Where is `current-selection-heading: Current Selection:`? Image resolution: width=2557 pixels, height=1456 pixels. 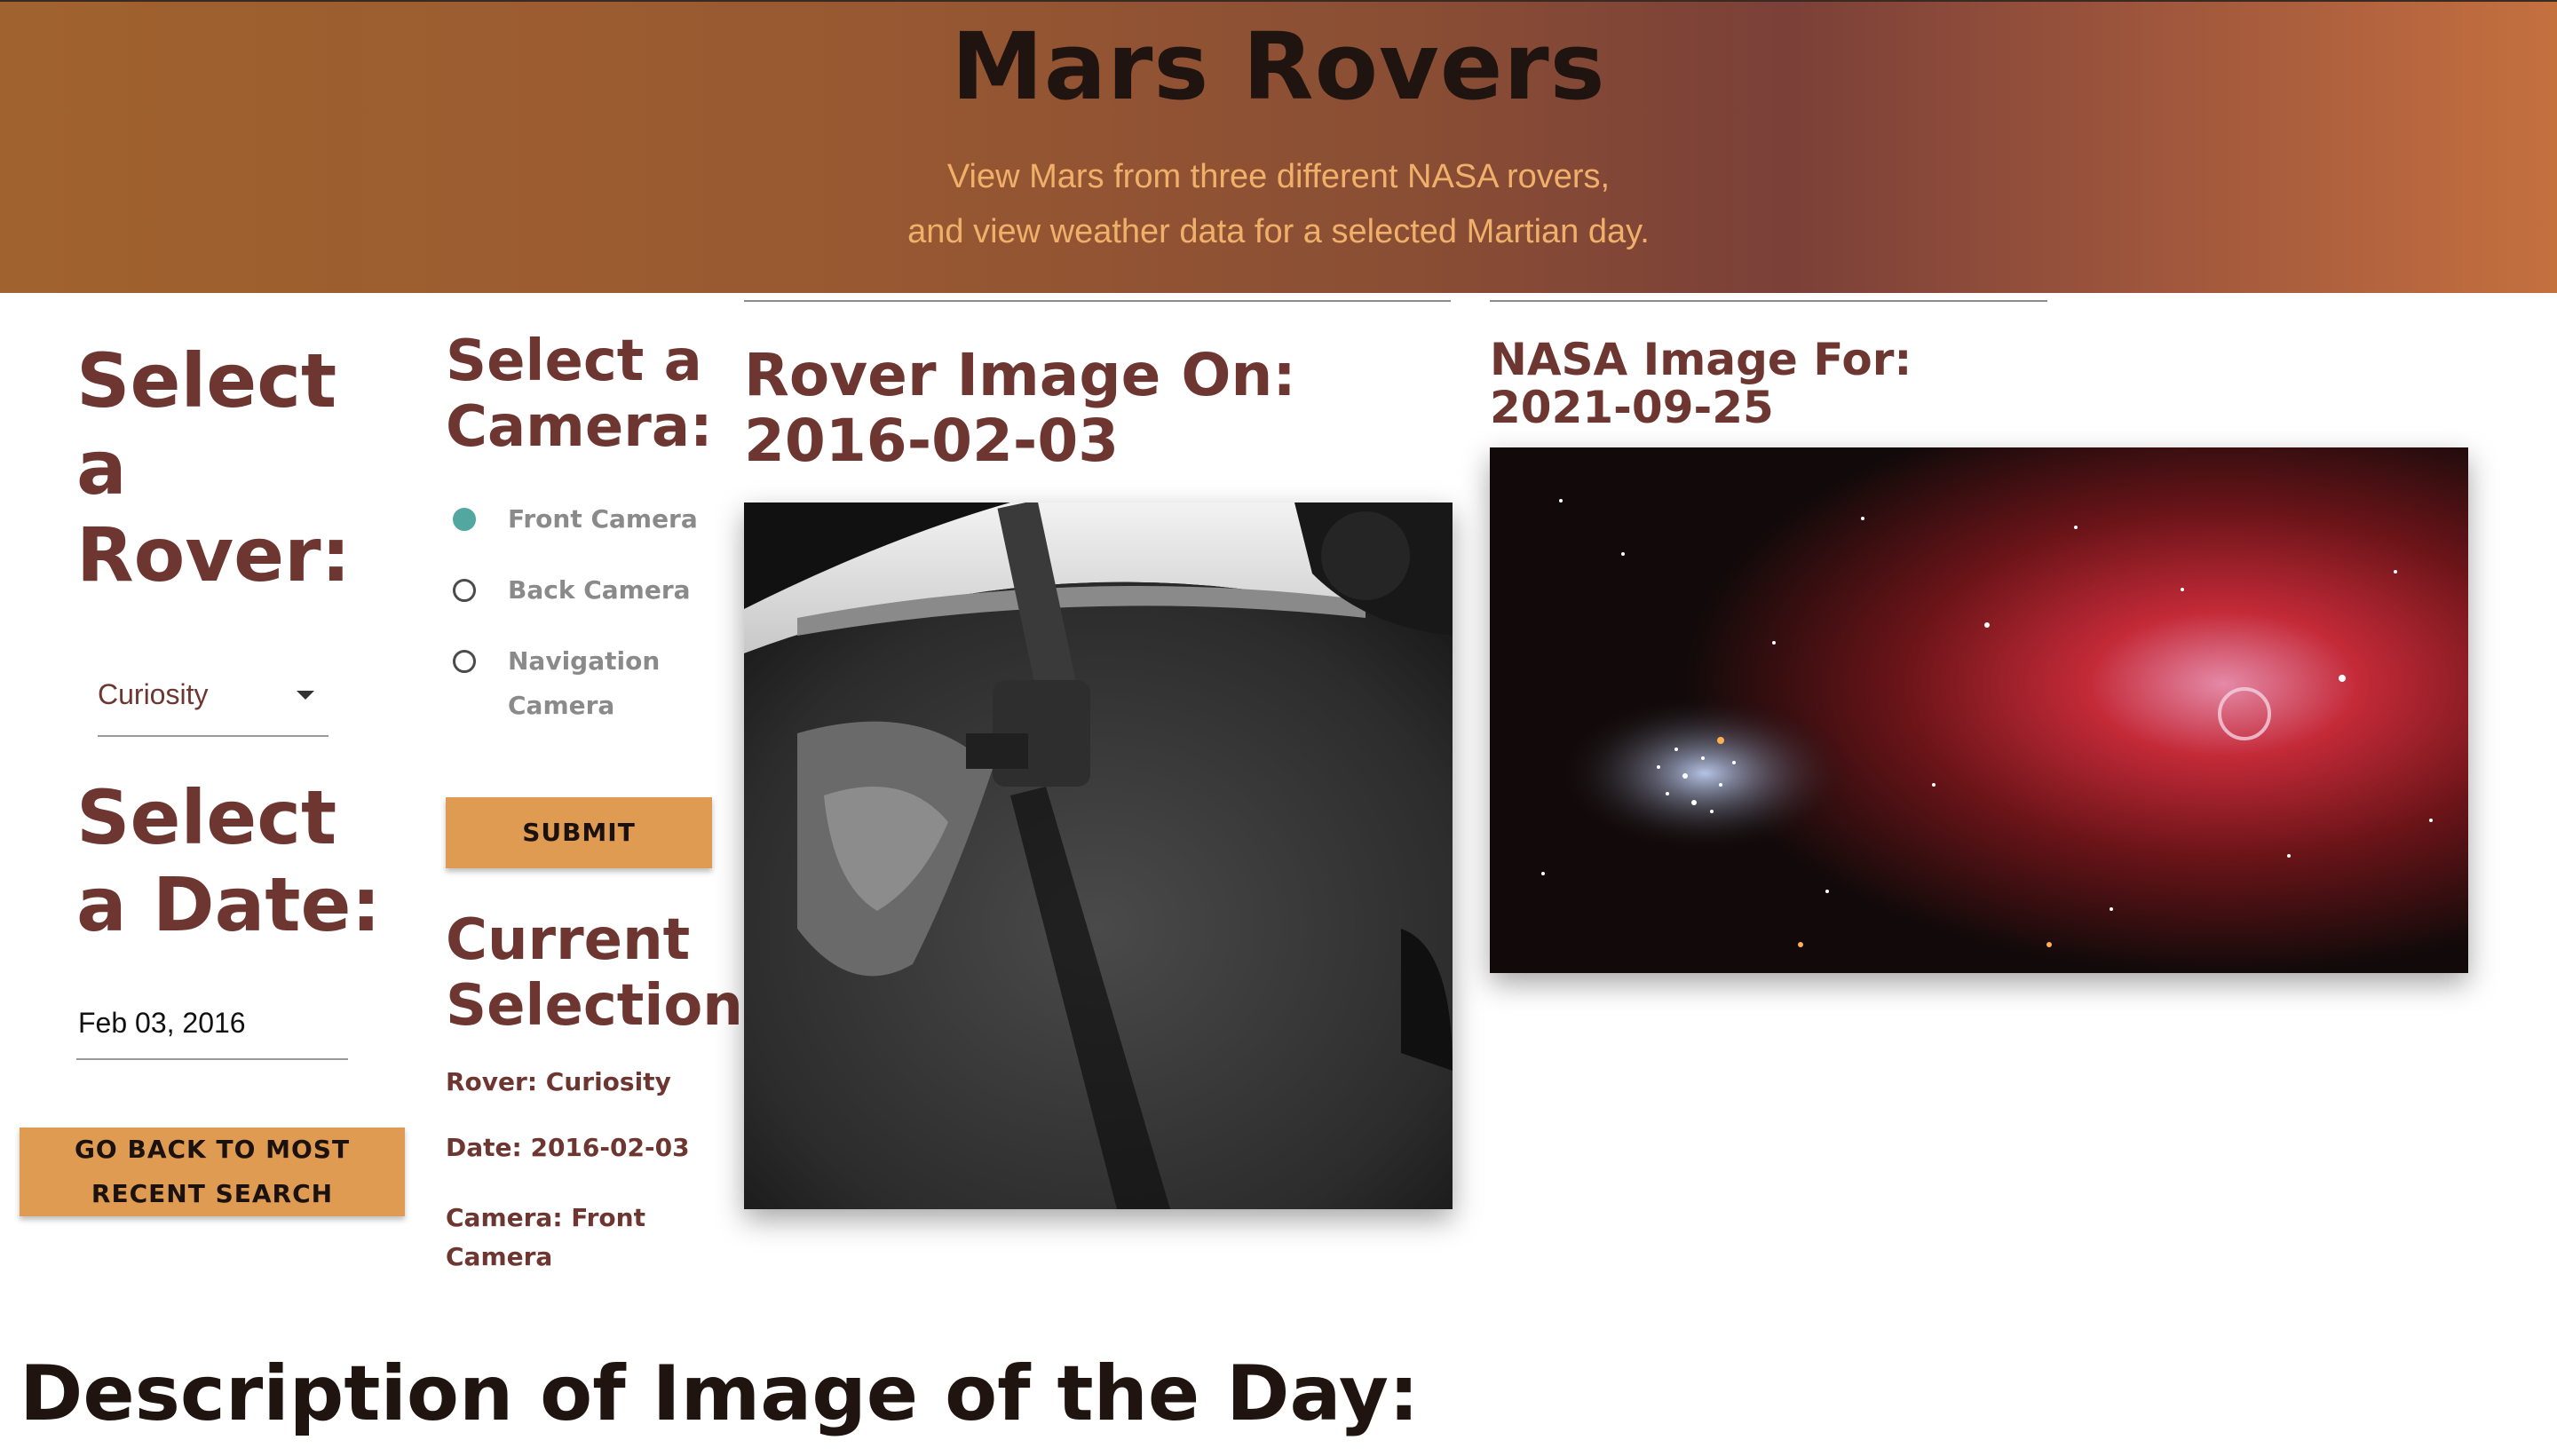 current-selection-heading: Current Selection: is located at coordinates (606, 973).